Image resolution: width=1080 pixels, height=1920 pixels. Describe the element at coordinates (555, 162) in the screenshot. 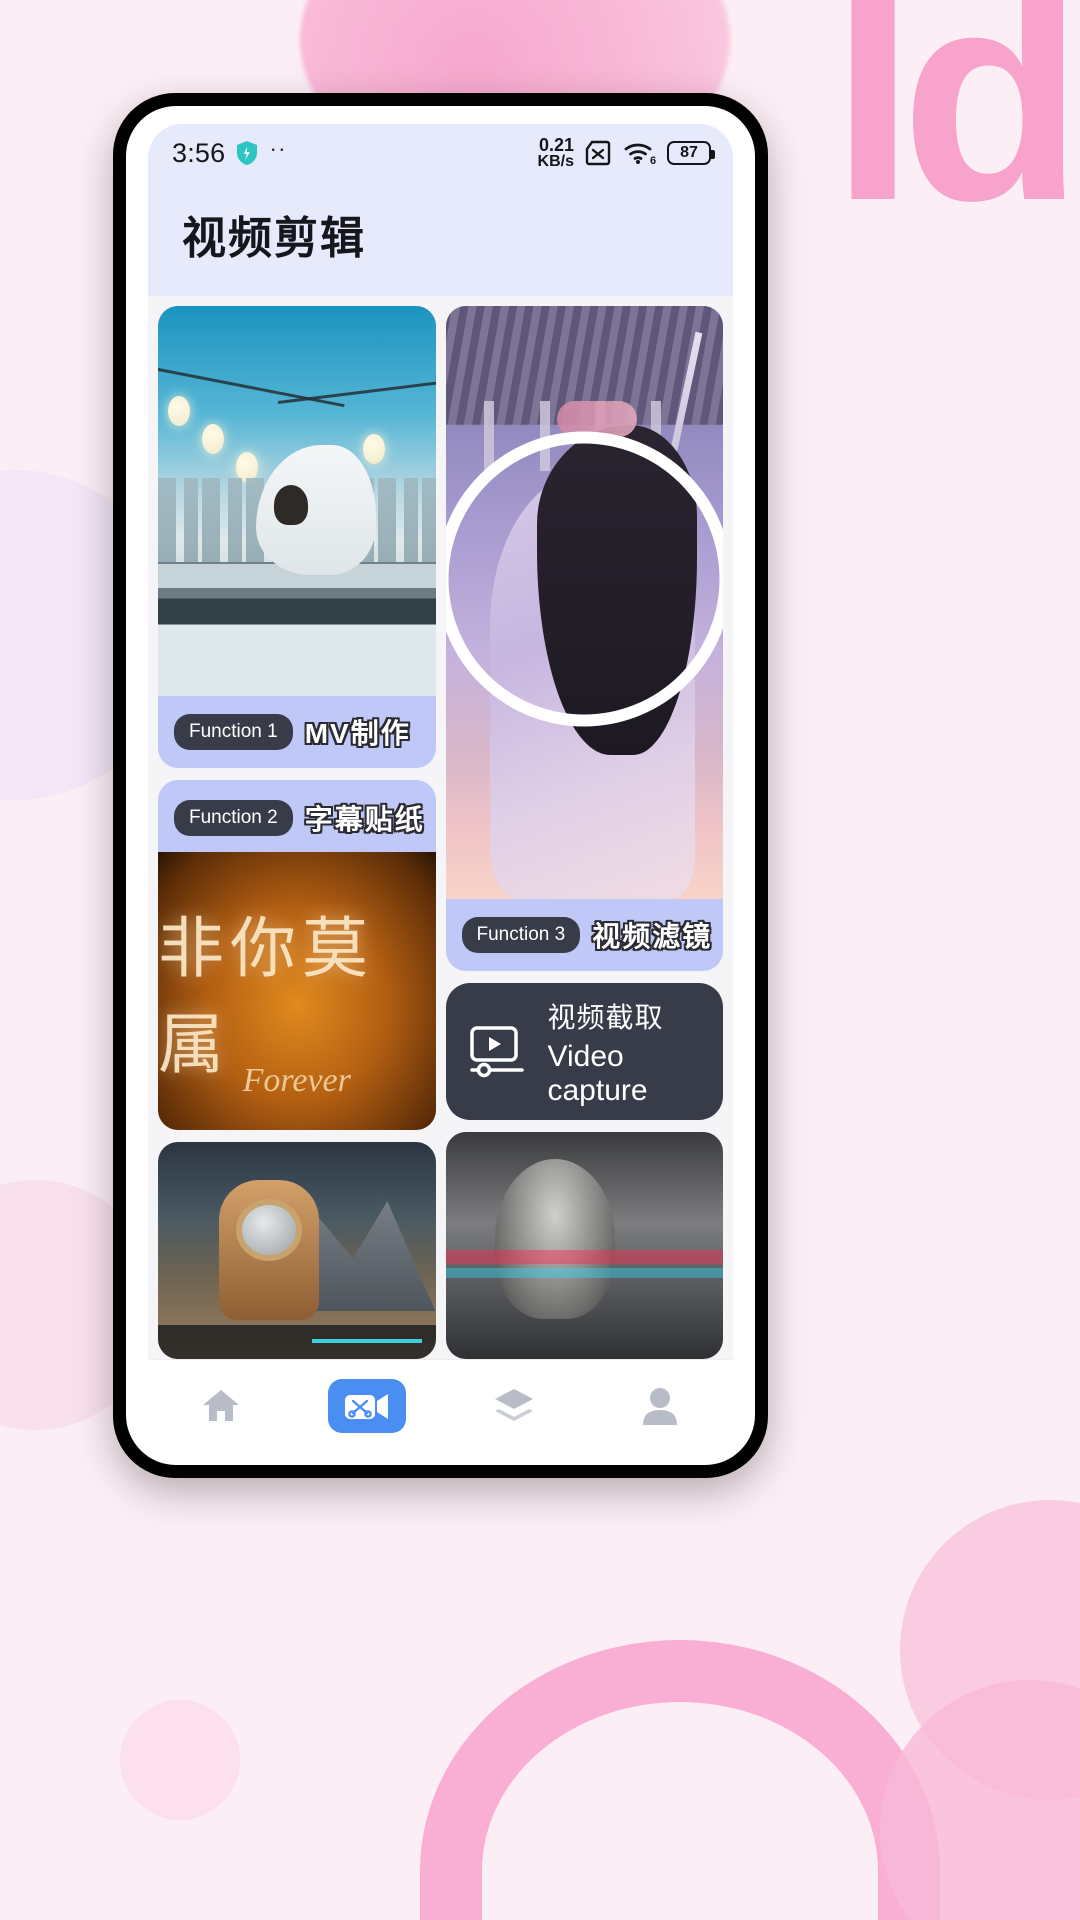

I see `network-speed-unit: KB/s` at that location.